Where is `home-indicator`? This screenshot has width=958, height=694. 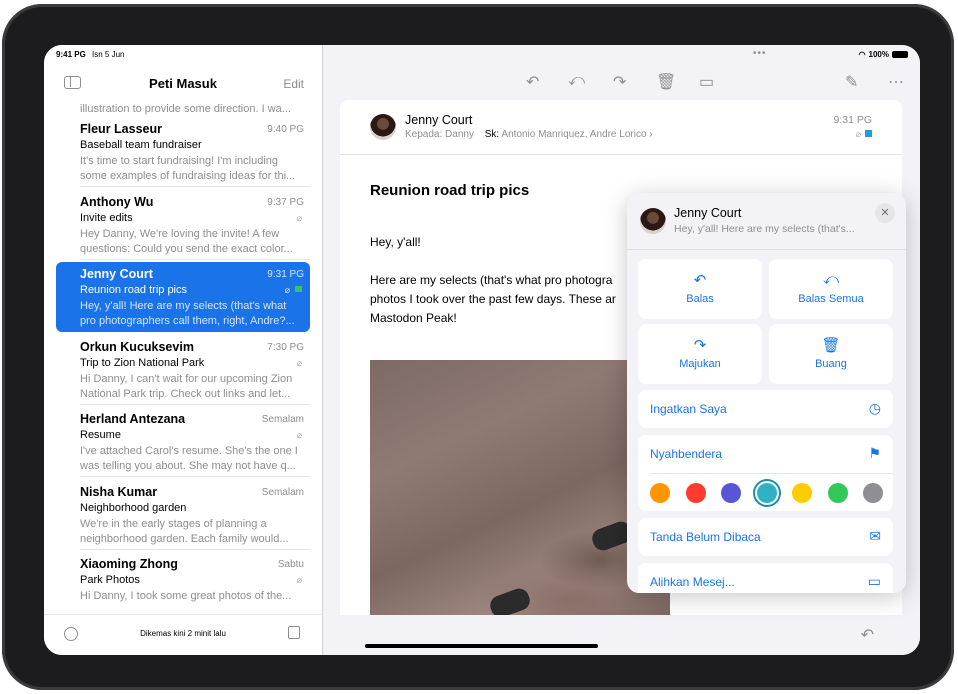
home-indicator is located at coordinates (481, 646).